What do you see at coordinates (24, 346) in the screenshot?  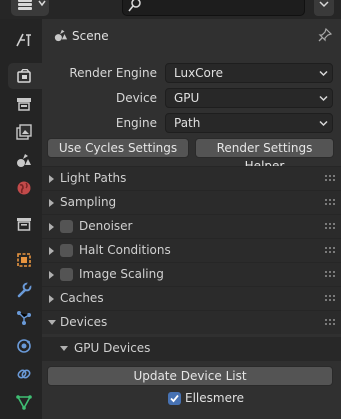 I see `physics-icon` at bounding box center [24, 346].